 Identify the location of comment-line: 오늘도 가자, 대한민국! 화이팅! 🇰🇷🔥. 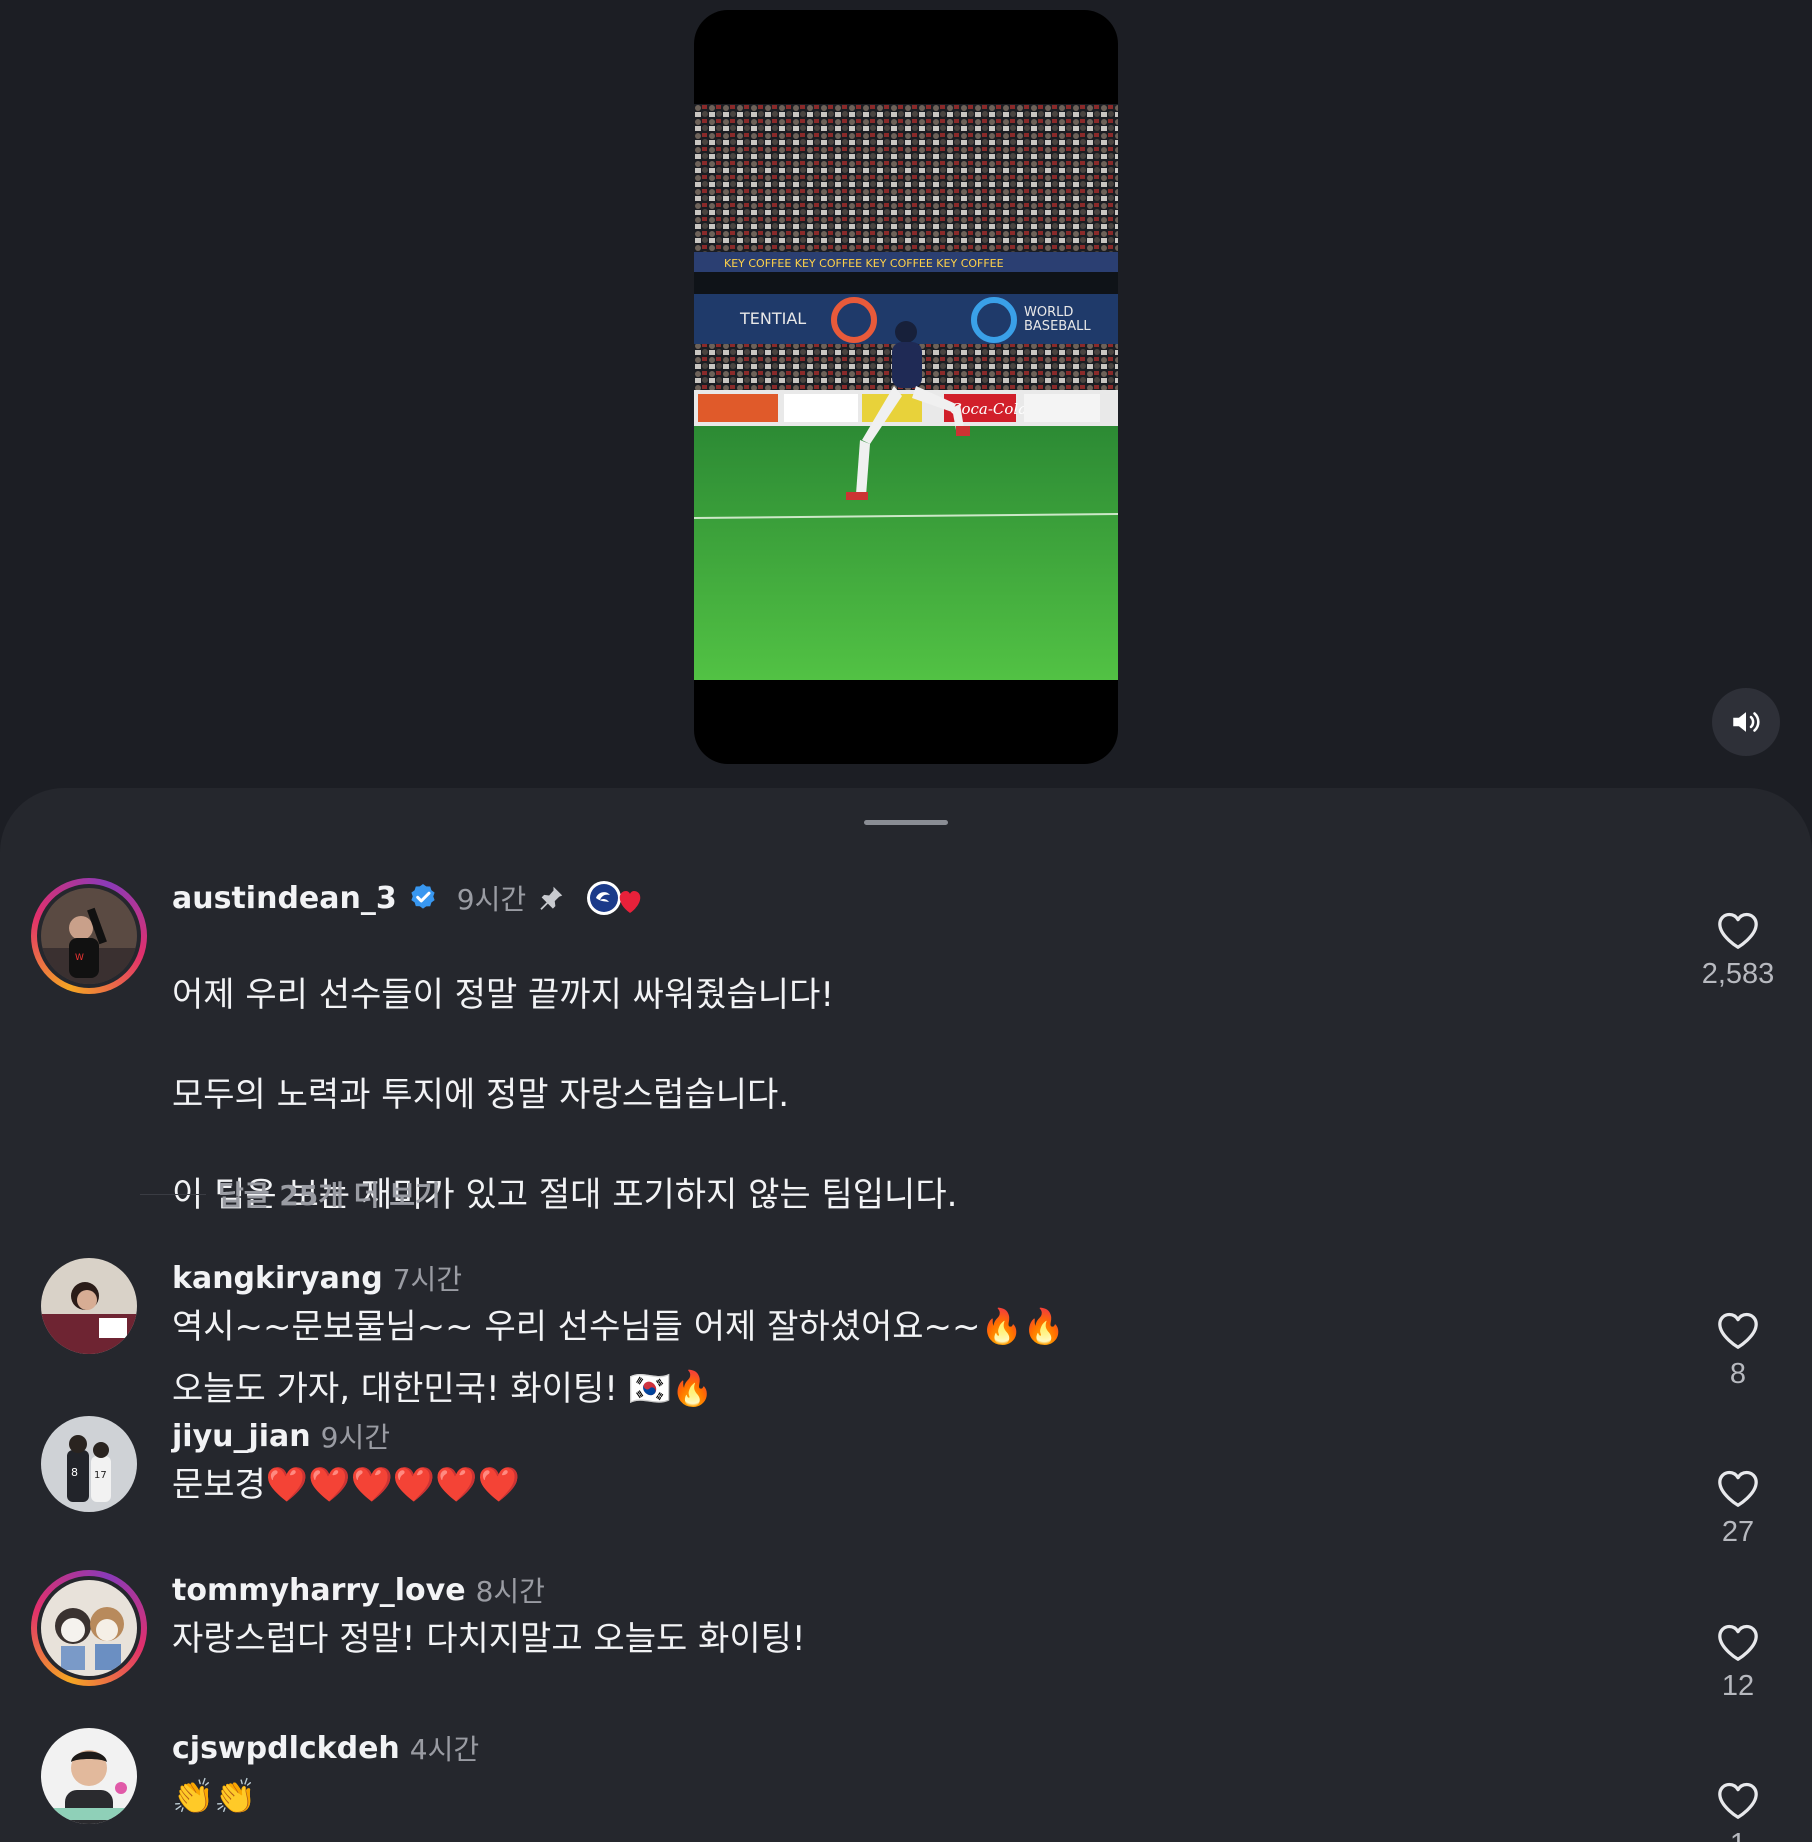
(443, 1389).